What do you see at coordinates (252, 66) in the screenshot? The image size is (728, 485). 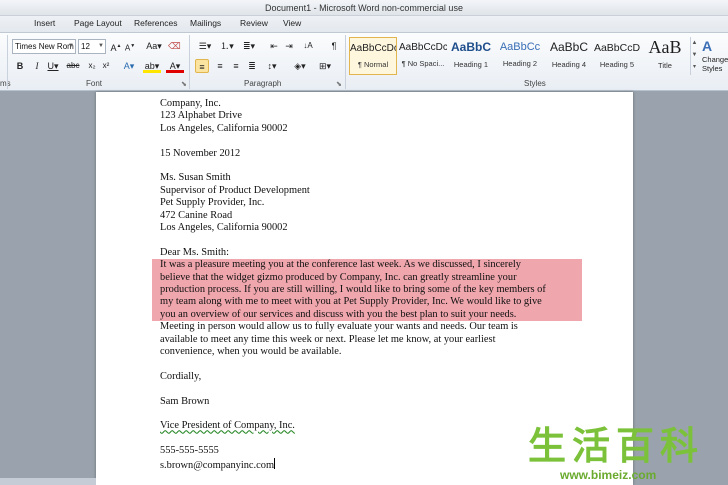 I see `justify-icon: ≣` at bounding box center [252, 66].